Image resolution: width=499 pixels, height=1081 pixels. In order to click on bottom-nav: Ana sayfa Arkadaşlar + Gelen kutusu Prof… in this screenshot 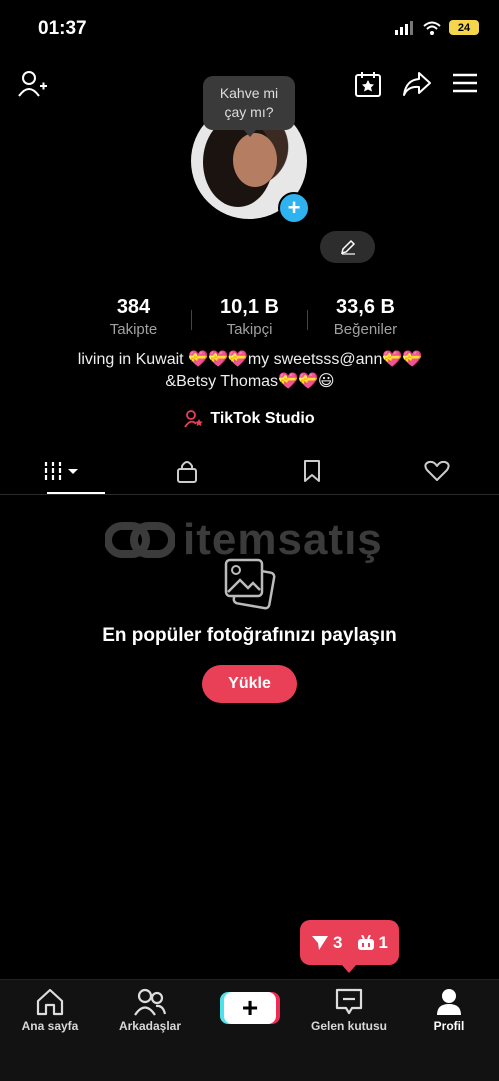, I will do `click(249, 1030)`.